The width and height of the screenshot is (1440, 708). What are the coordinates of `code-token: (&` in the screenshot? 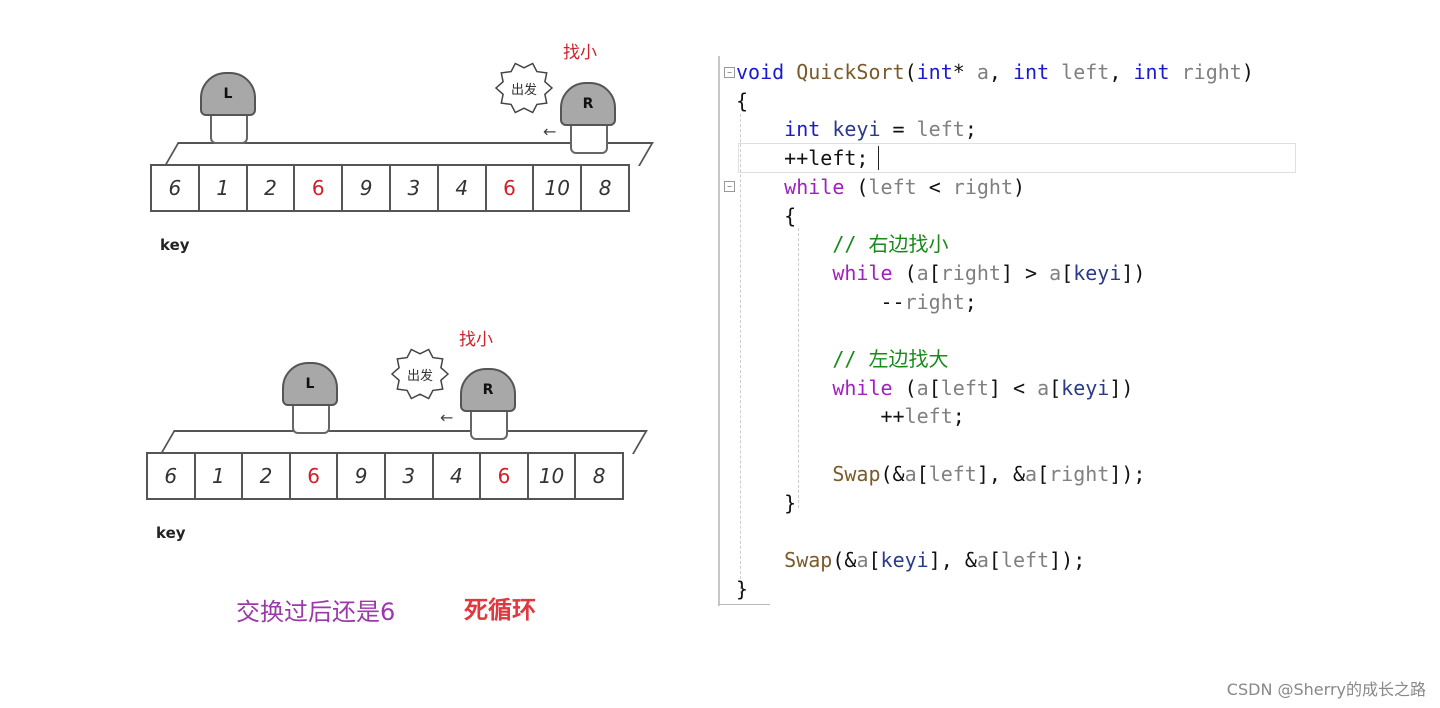 It's located at (892, 473).